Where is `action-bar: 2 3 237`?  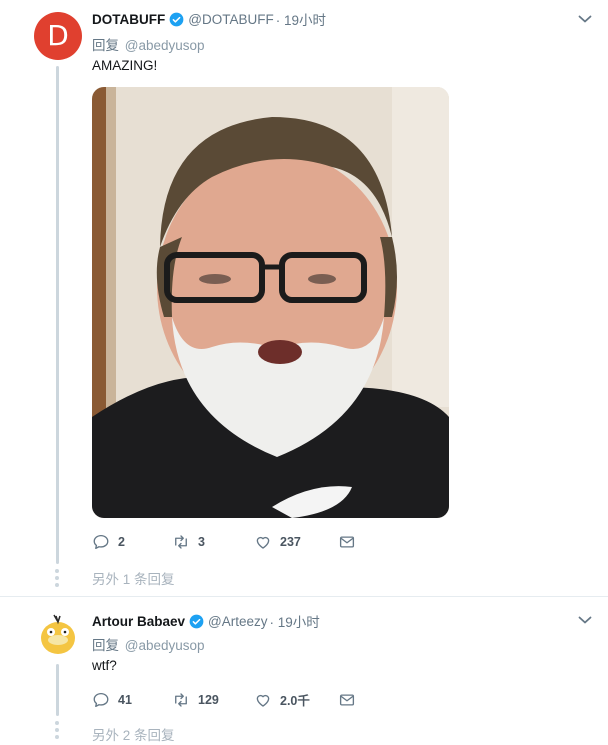
action-bar: 2 3 237 is located at coordinates (224, 542).